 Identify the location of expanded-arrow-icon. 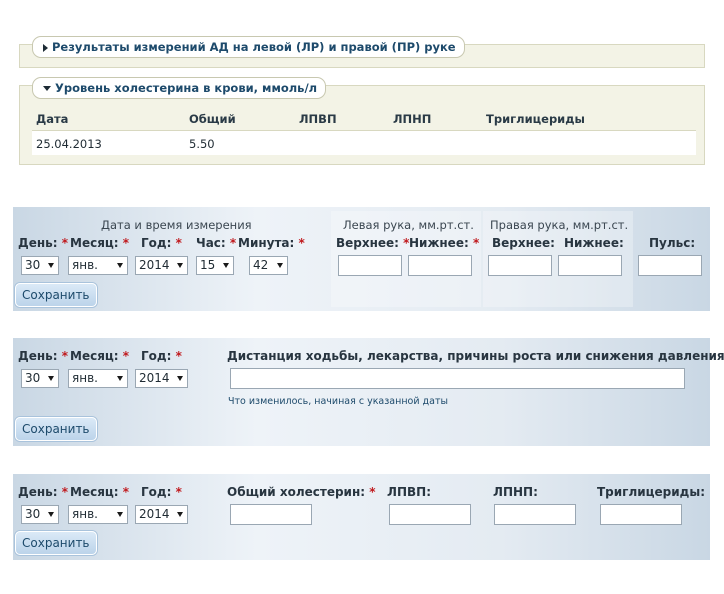
(47, 88).